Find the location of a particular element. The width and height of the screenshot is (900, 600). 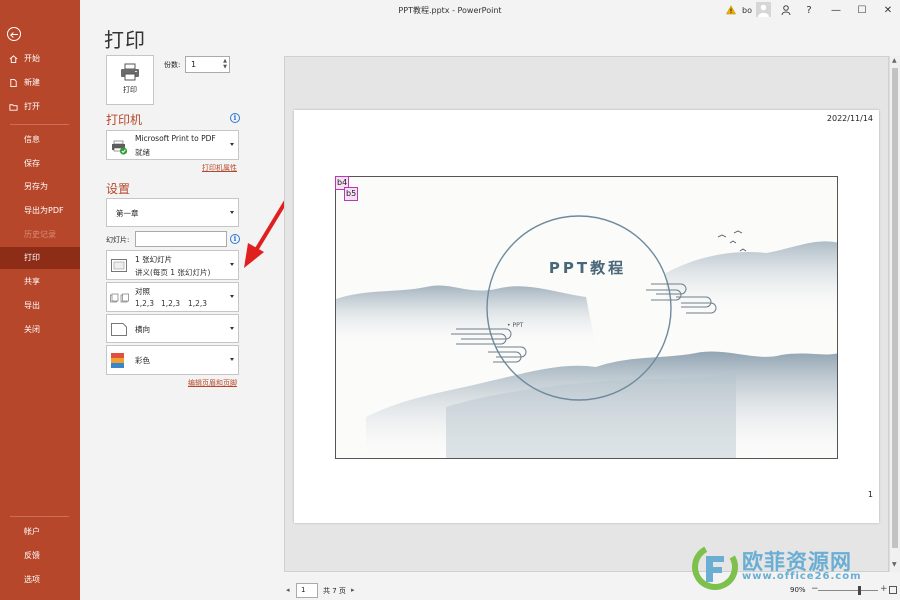

slides-input is located at coordinates (181, 239).